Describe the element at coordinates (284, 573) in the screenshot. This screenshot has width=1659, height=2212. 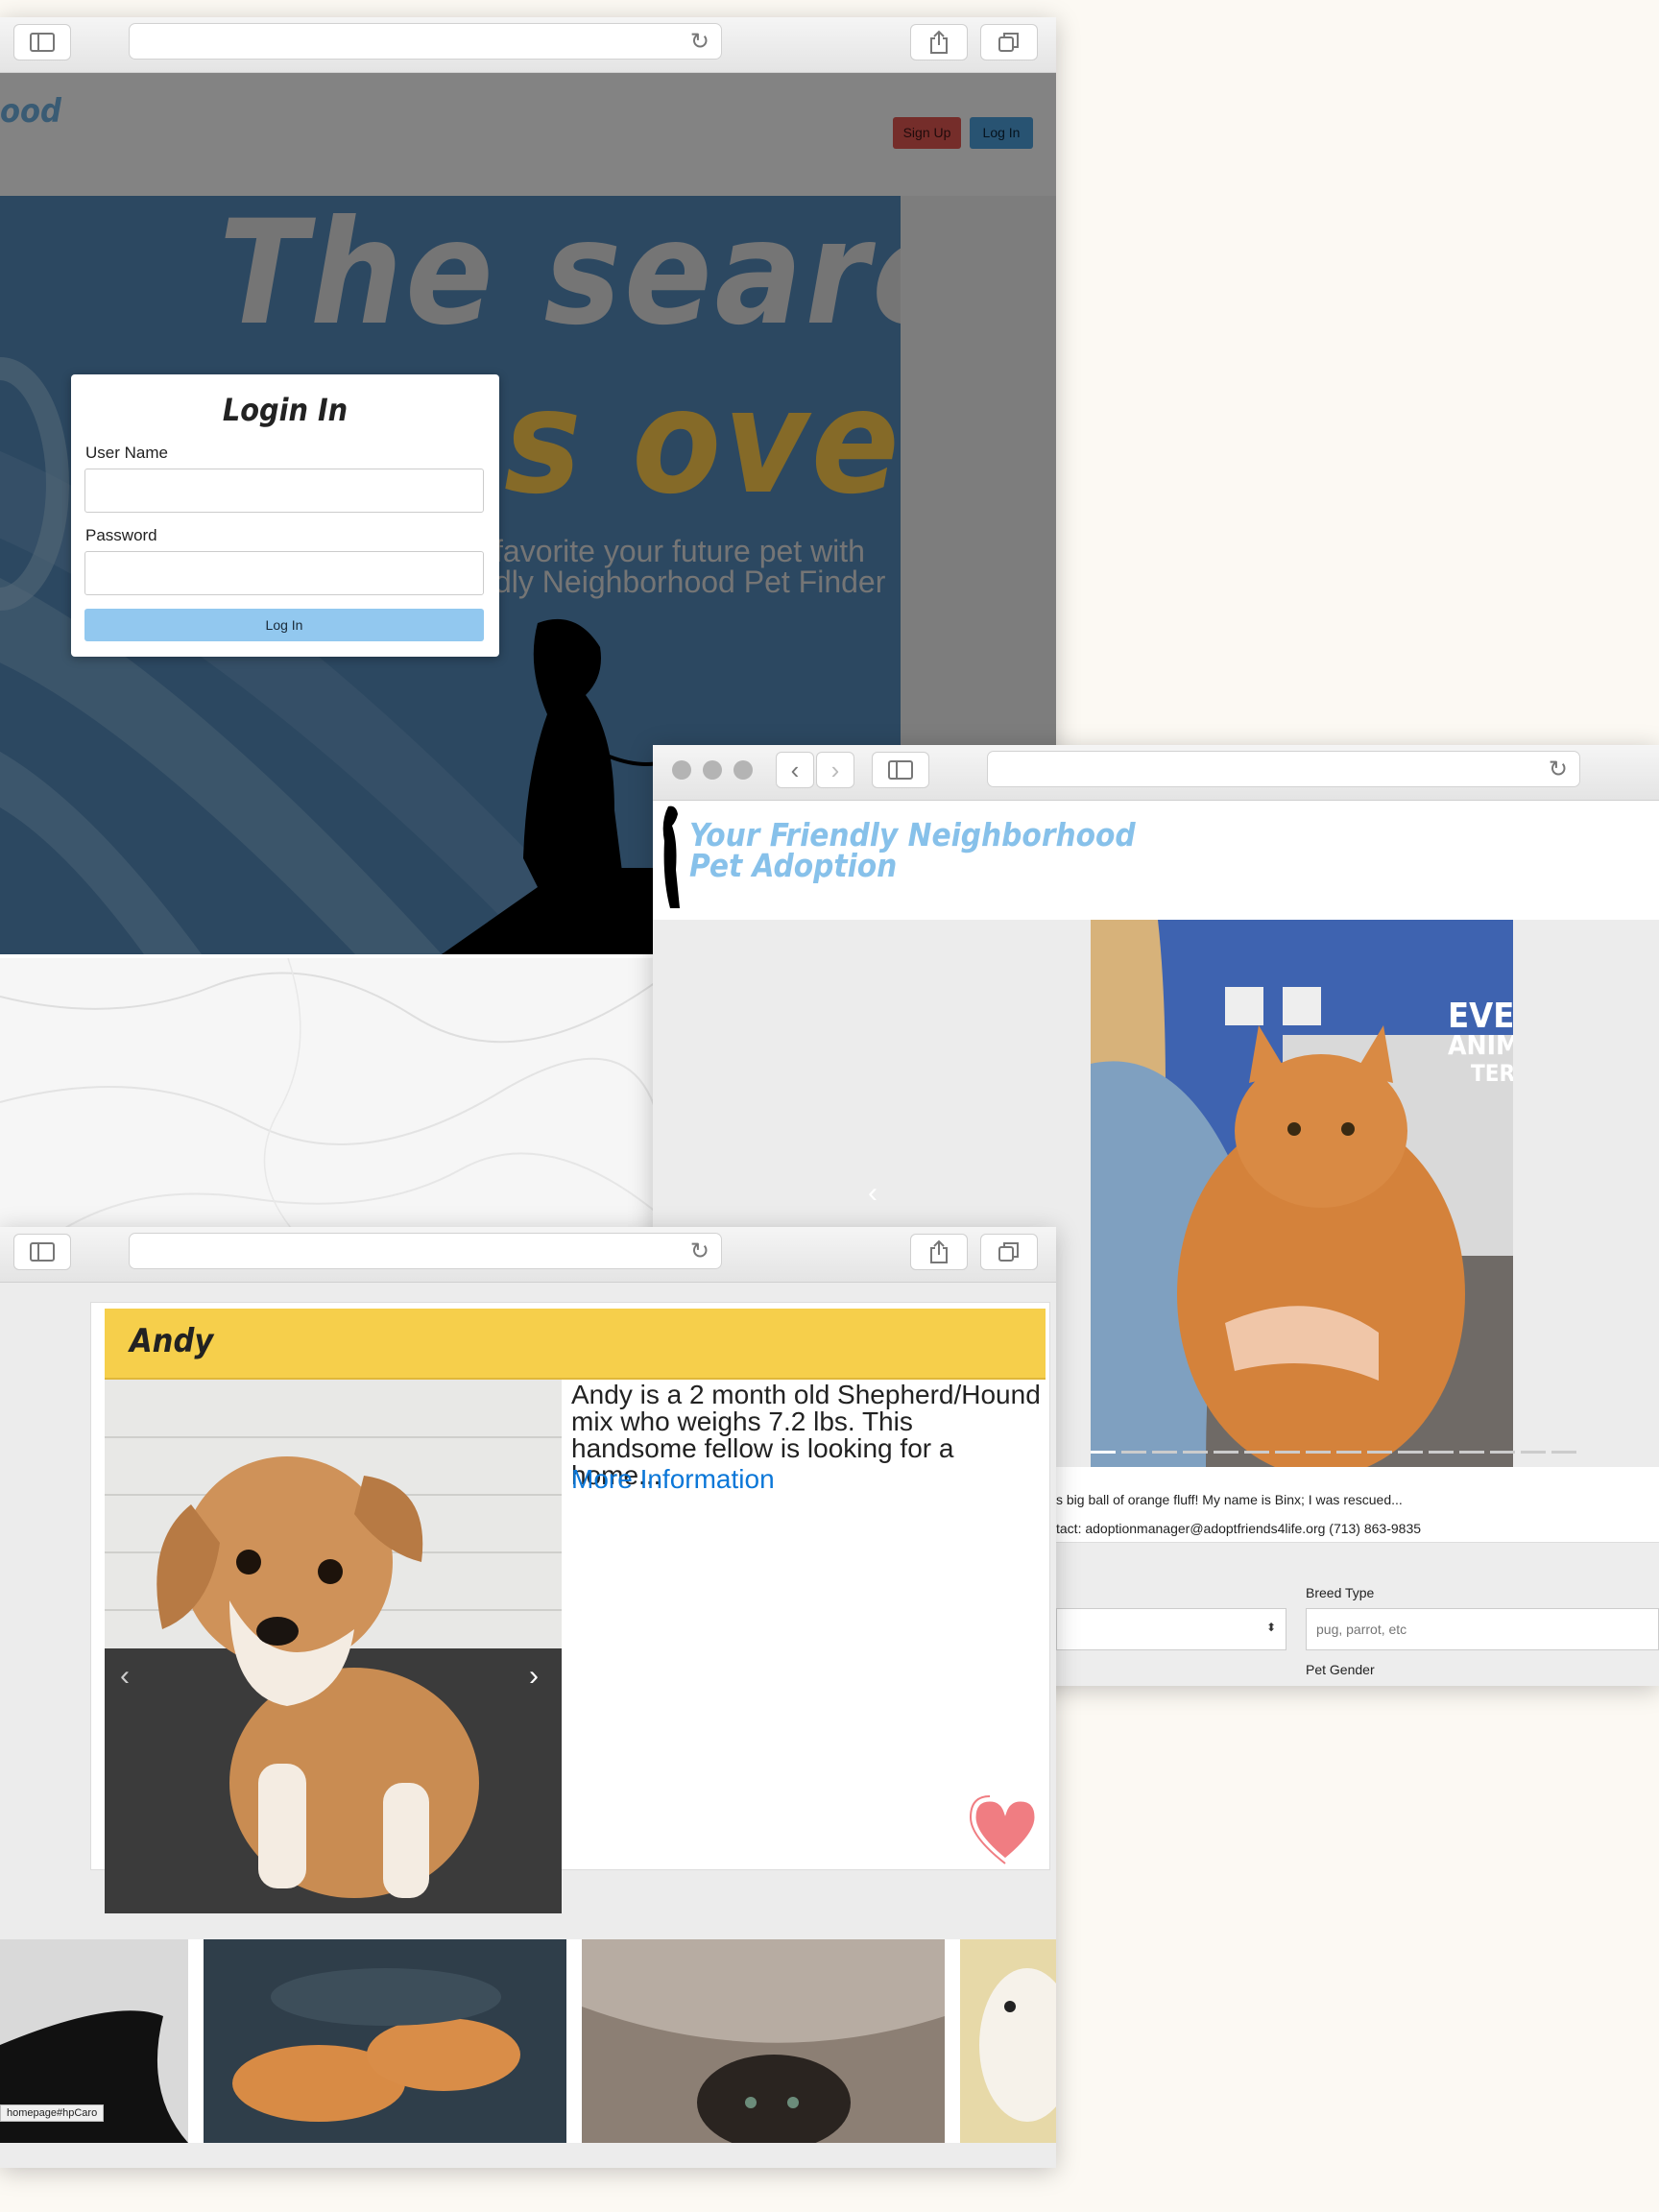
I see `password-input` at that location.